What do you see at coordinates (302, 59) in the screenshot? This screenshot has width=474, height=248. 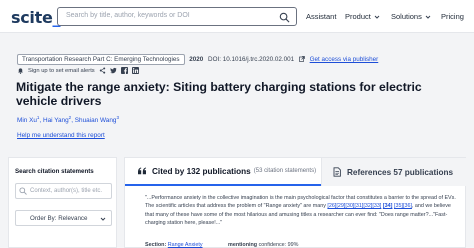 I see `external-link-icon` at bounding box center [302, 59].